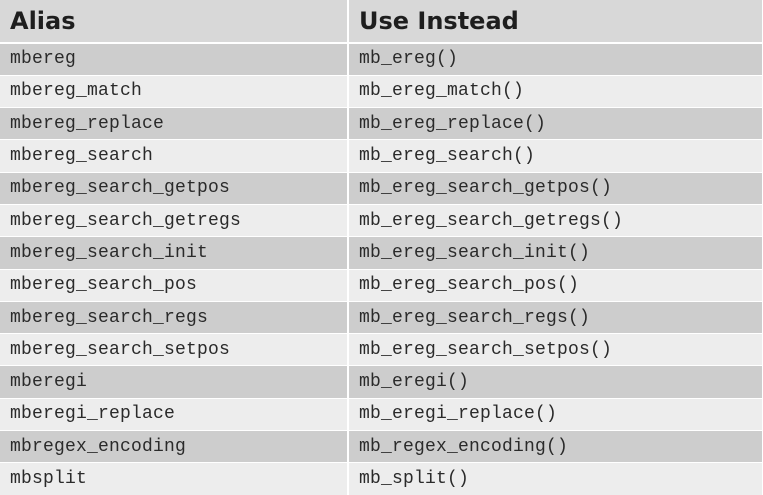 This screenshot has height=495, width=763. I want to click on replacement-cell: mb_ereg_search_getpos(), so click(555, 188).